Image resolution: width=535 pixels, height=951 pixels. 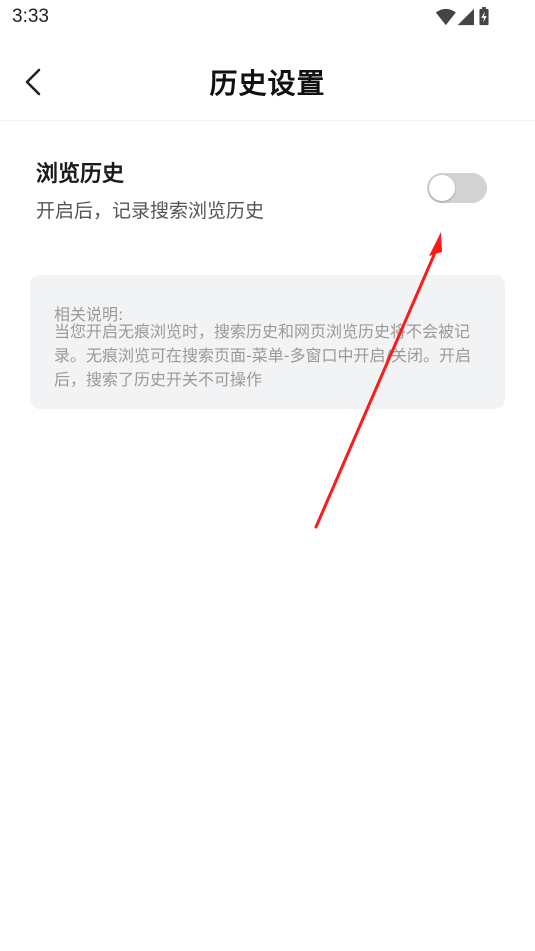 I want to click on page-title: 历史设置, so click(x=267, y=83).